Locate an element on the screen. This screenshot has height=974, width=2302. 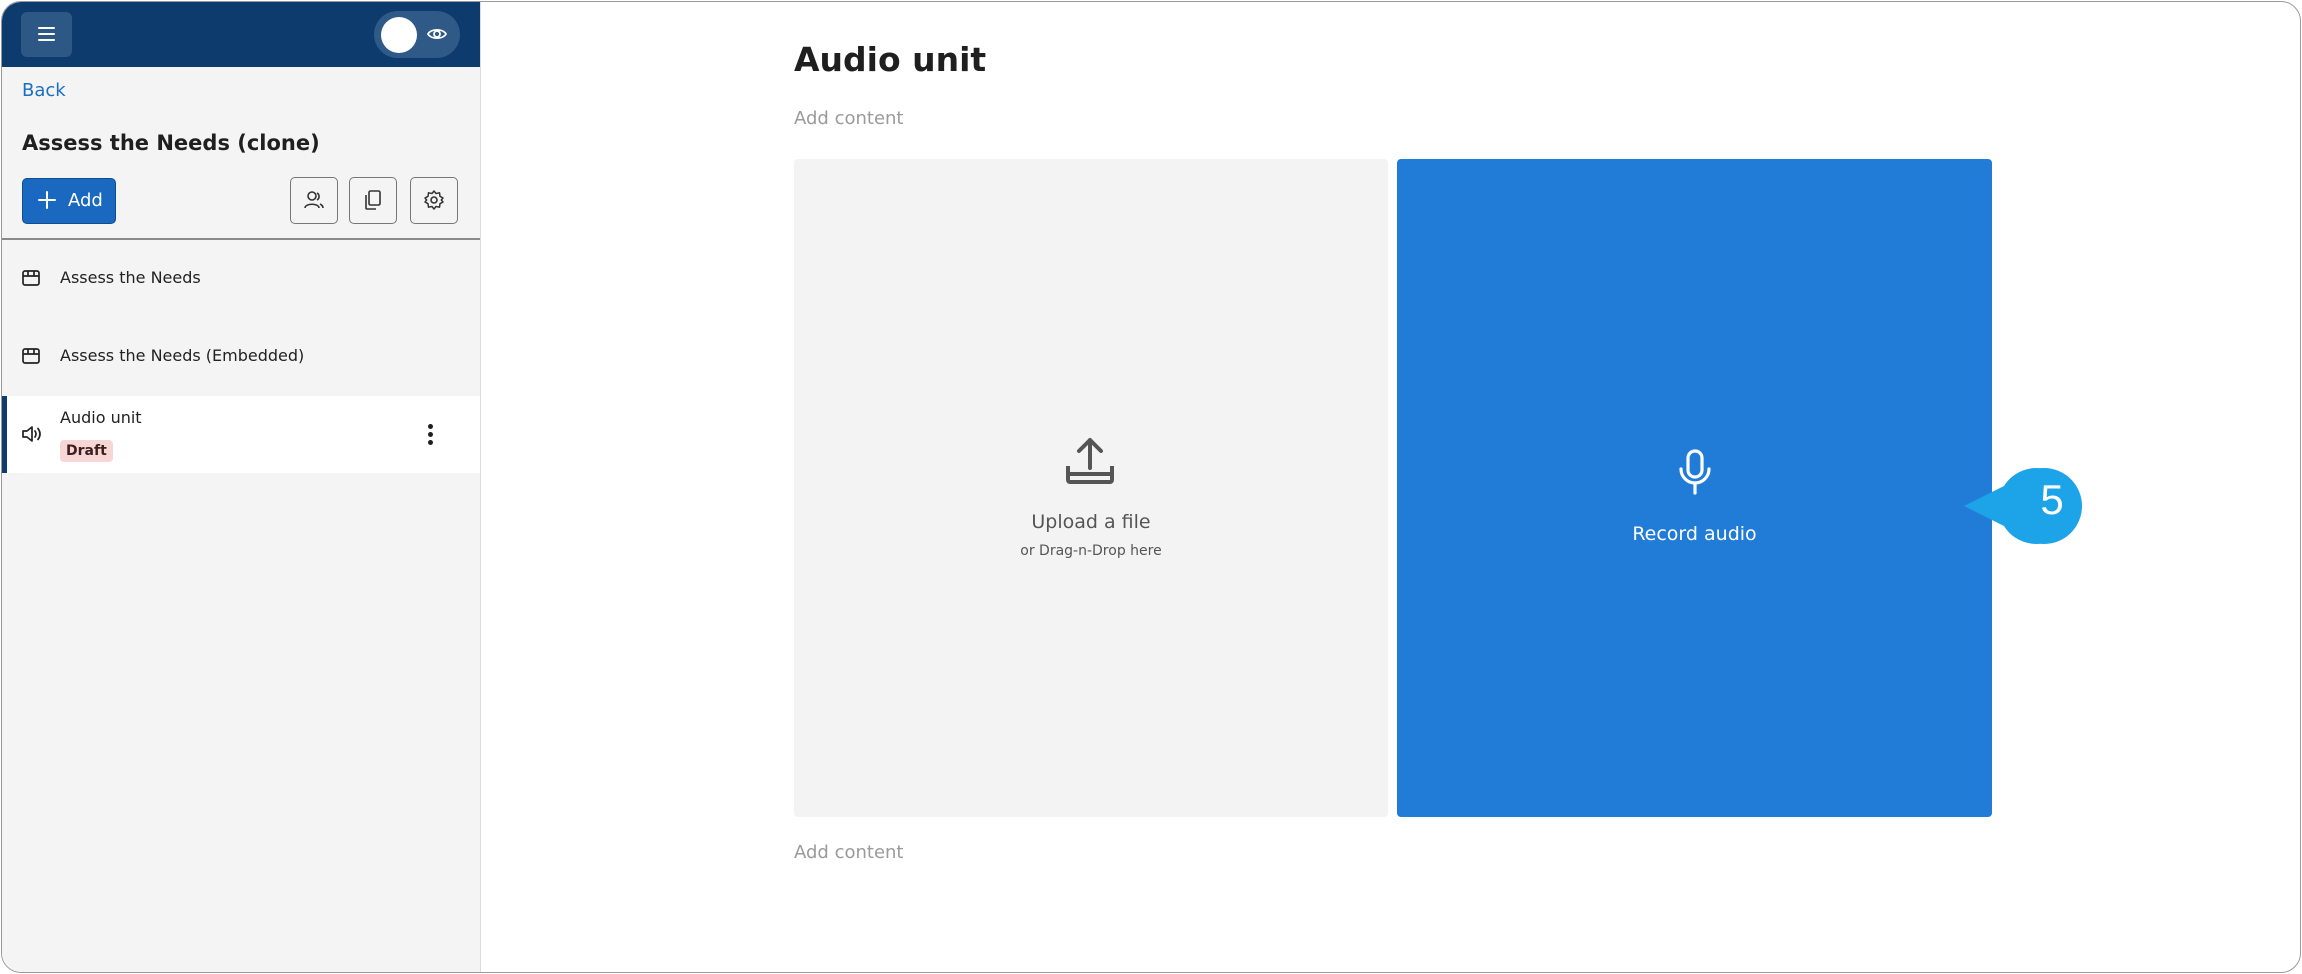
preview-toggle is located at coordinates (417, 34).